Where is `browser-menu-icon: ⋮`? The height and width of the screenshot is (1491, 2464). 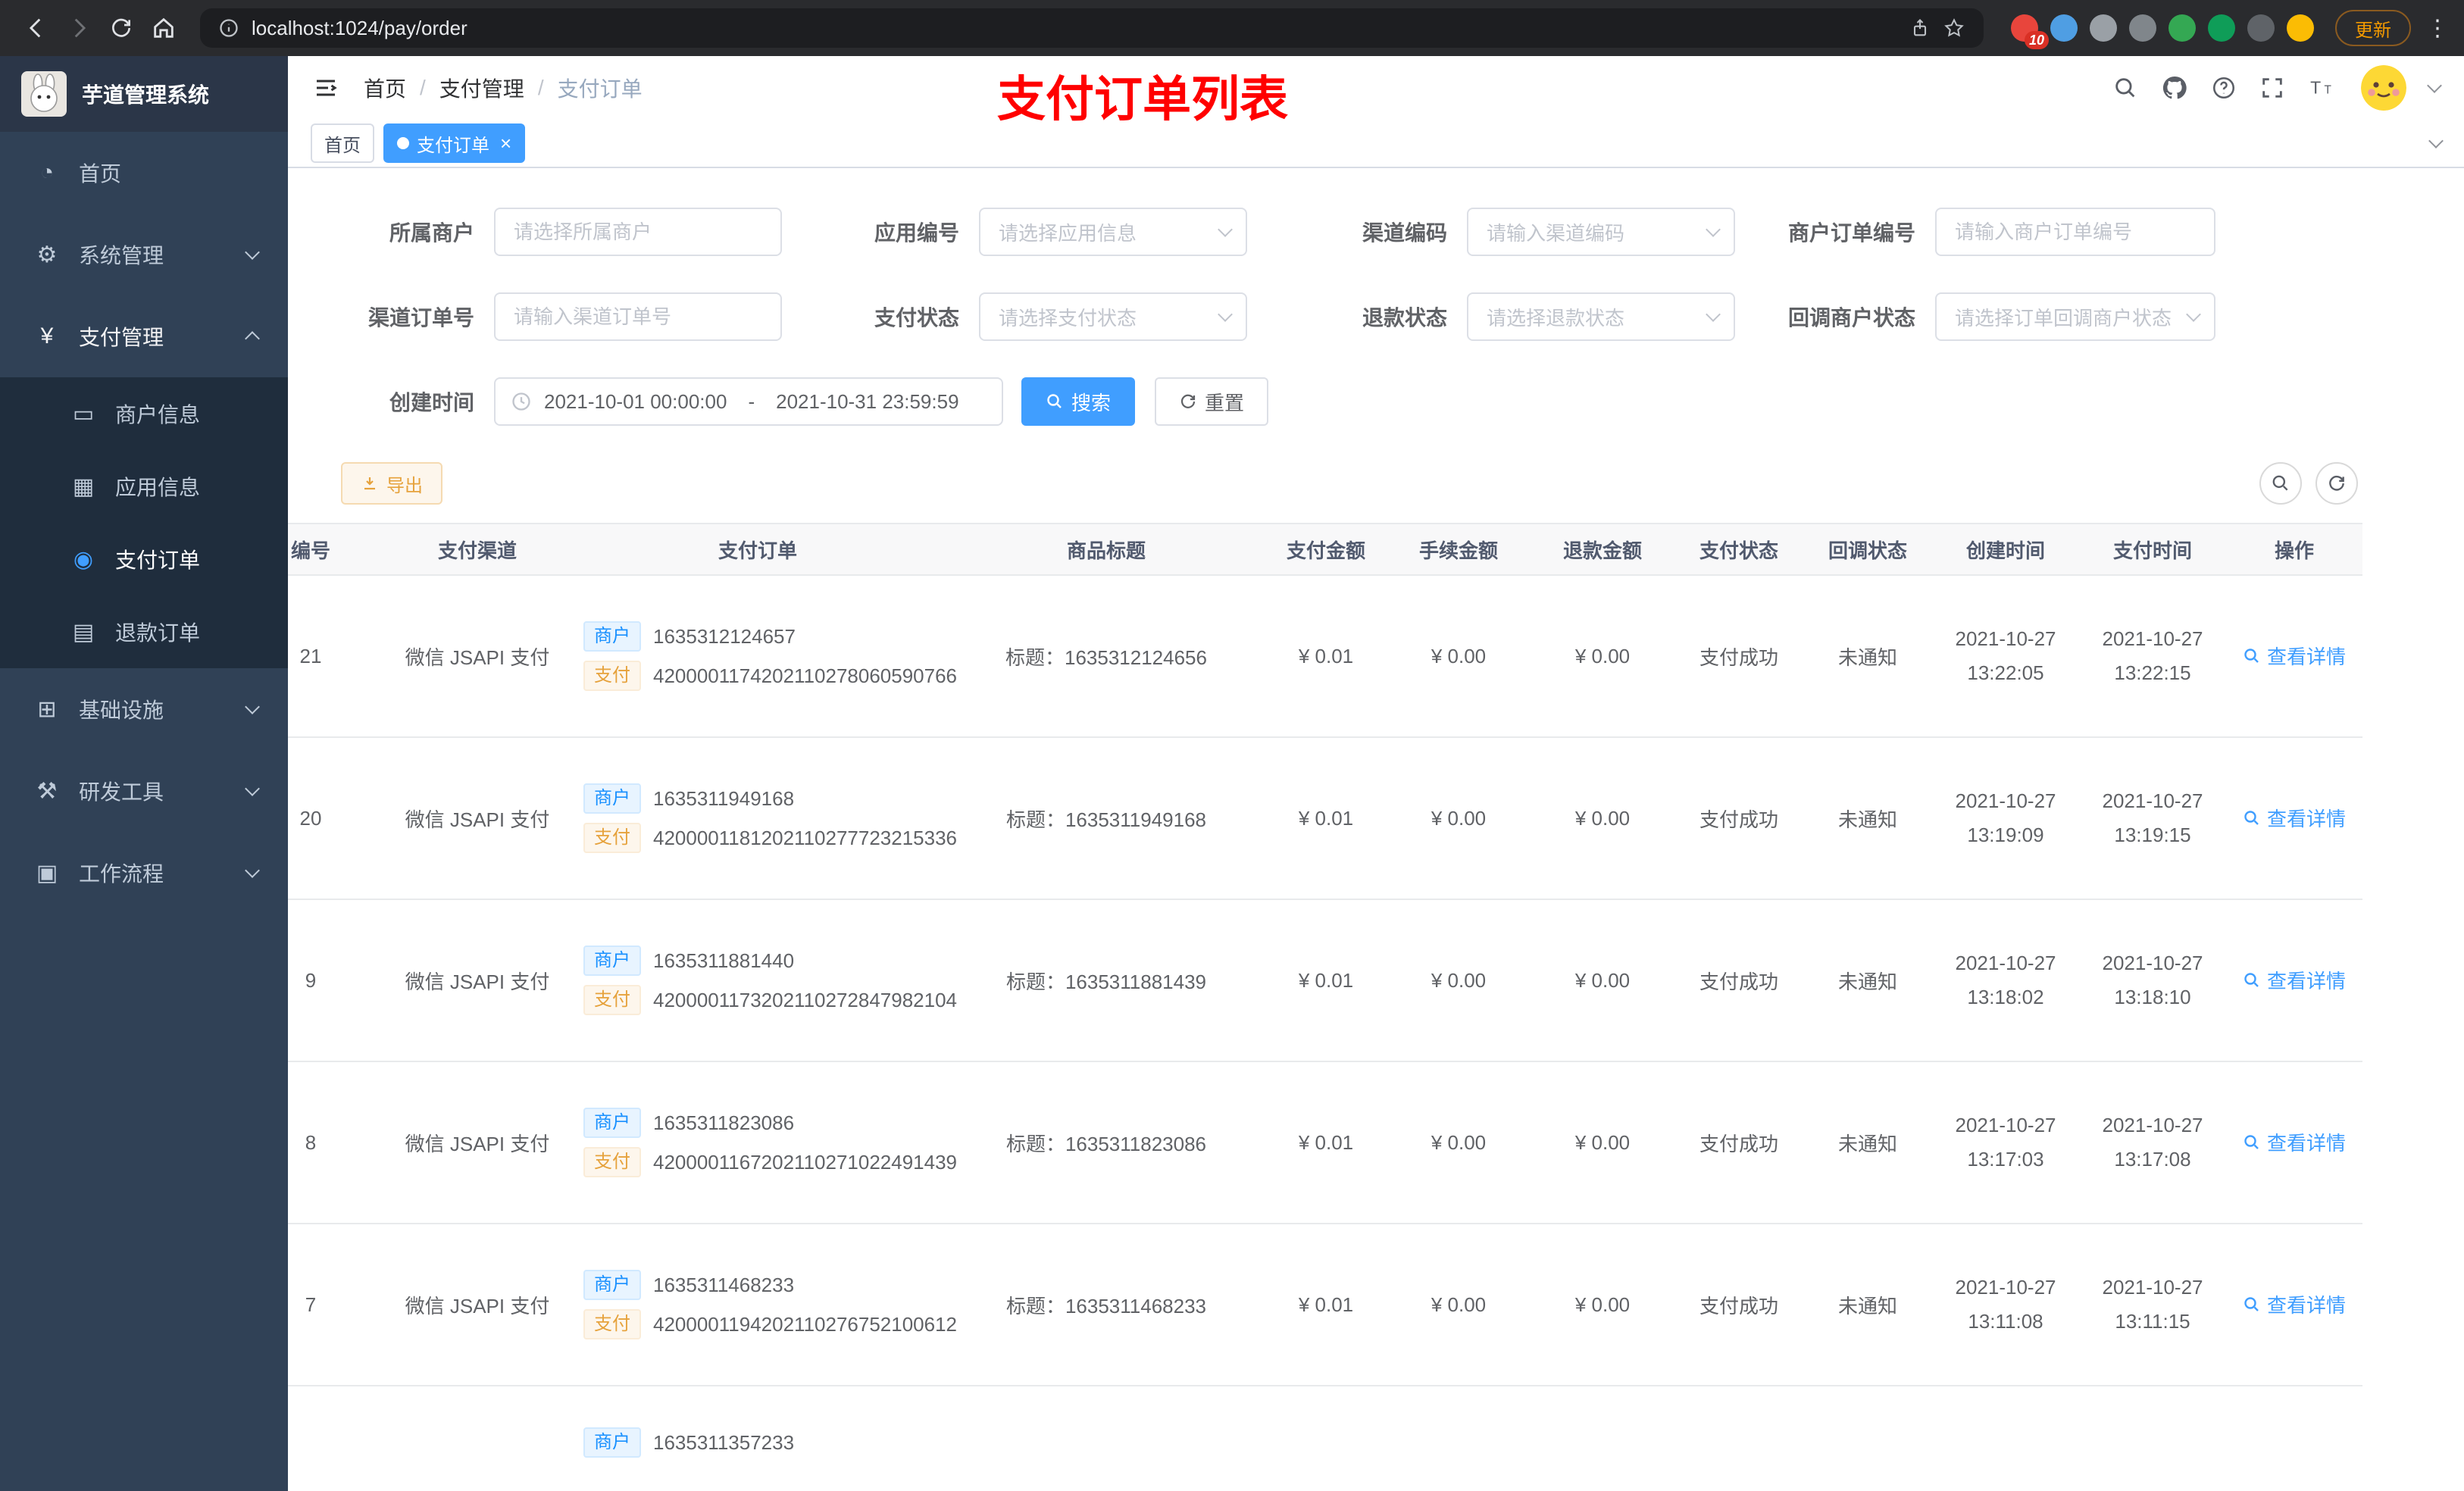 browser-menu-icon: ⋮ is located at coordinates (2437, 28).